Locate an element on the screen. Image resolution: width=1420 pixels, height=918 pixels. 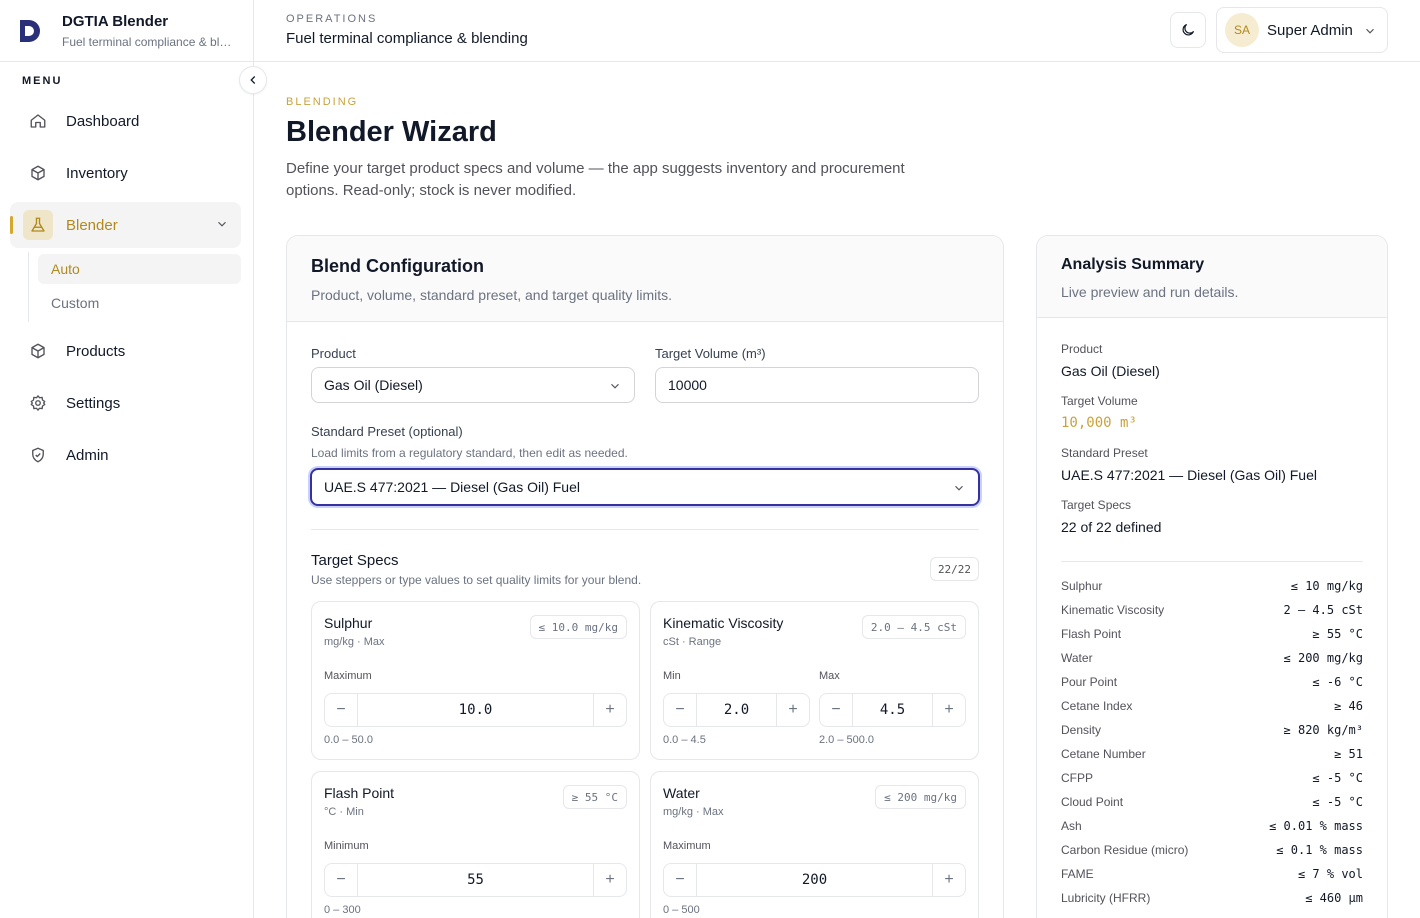
summary-volume-label: Target Volume is located at coordinates (1099, 401).